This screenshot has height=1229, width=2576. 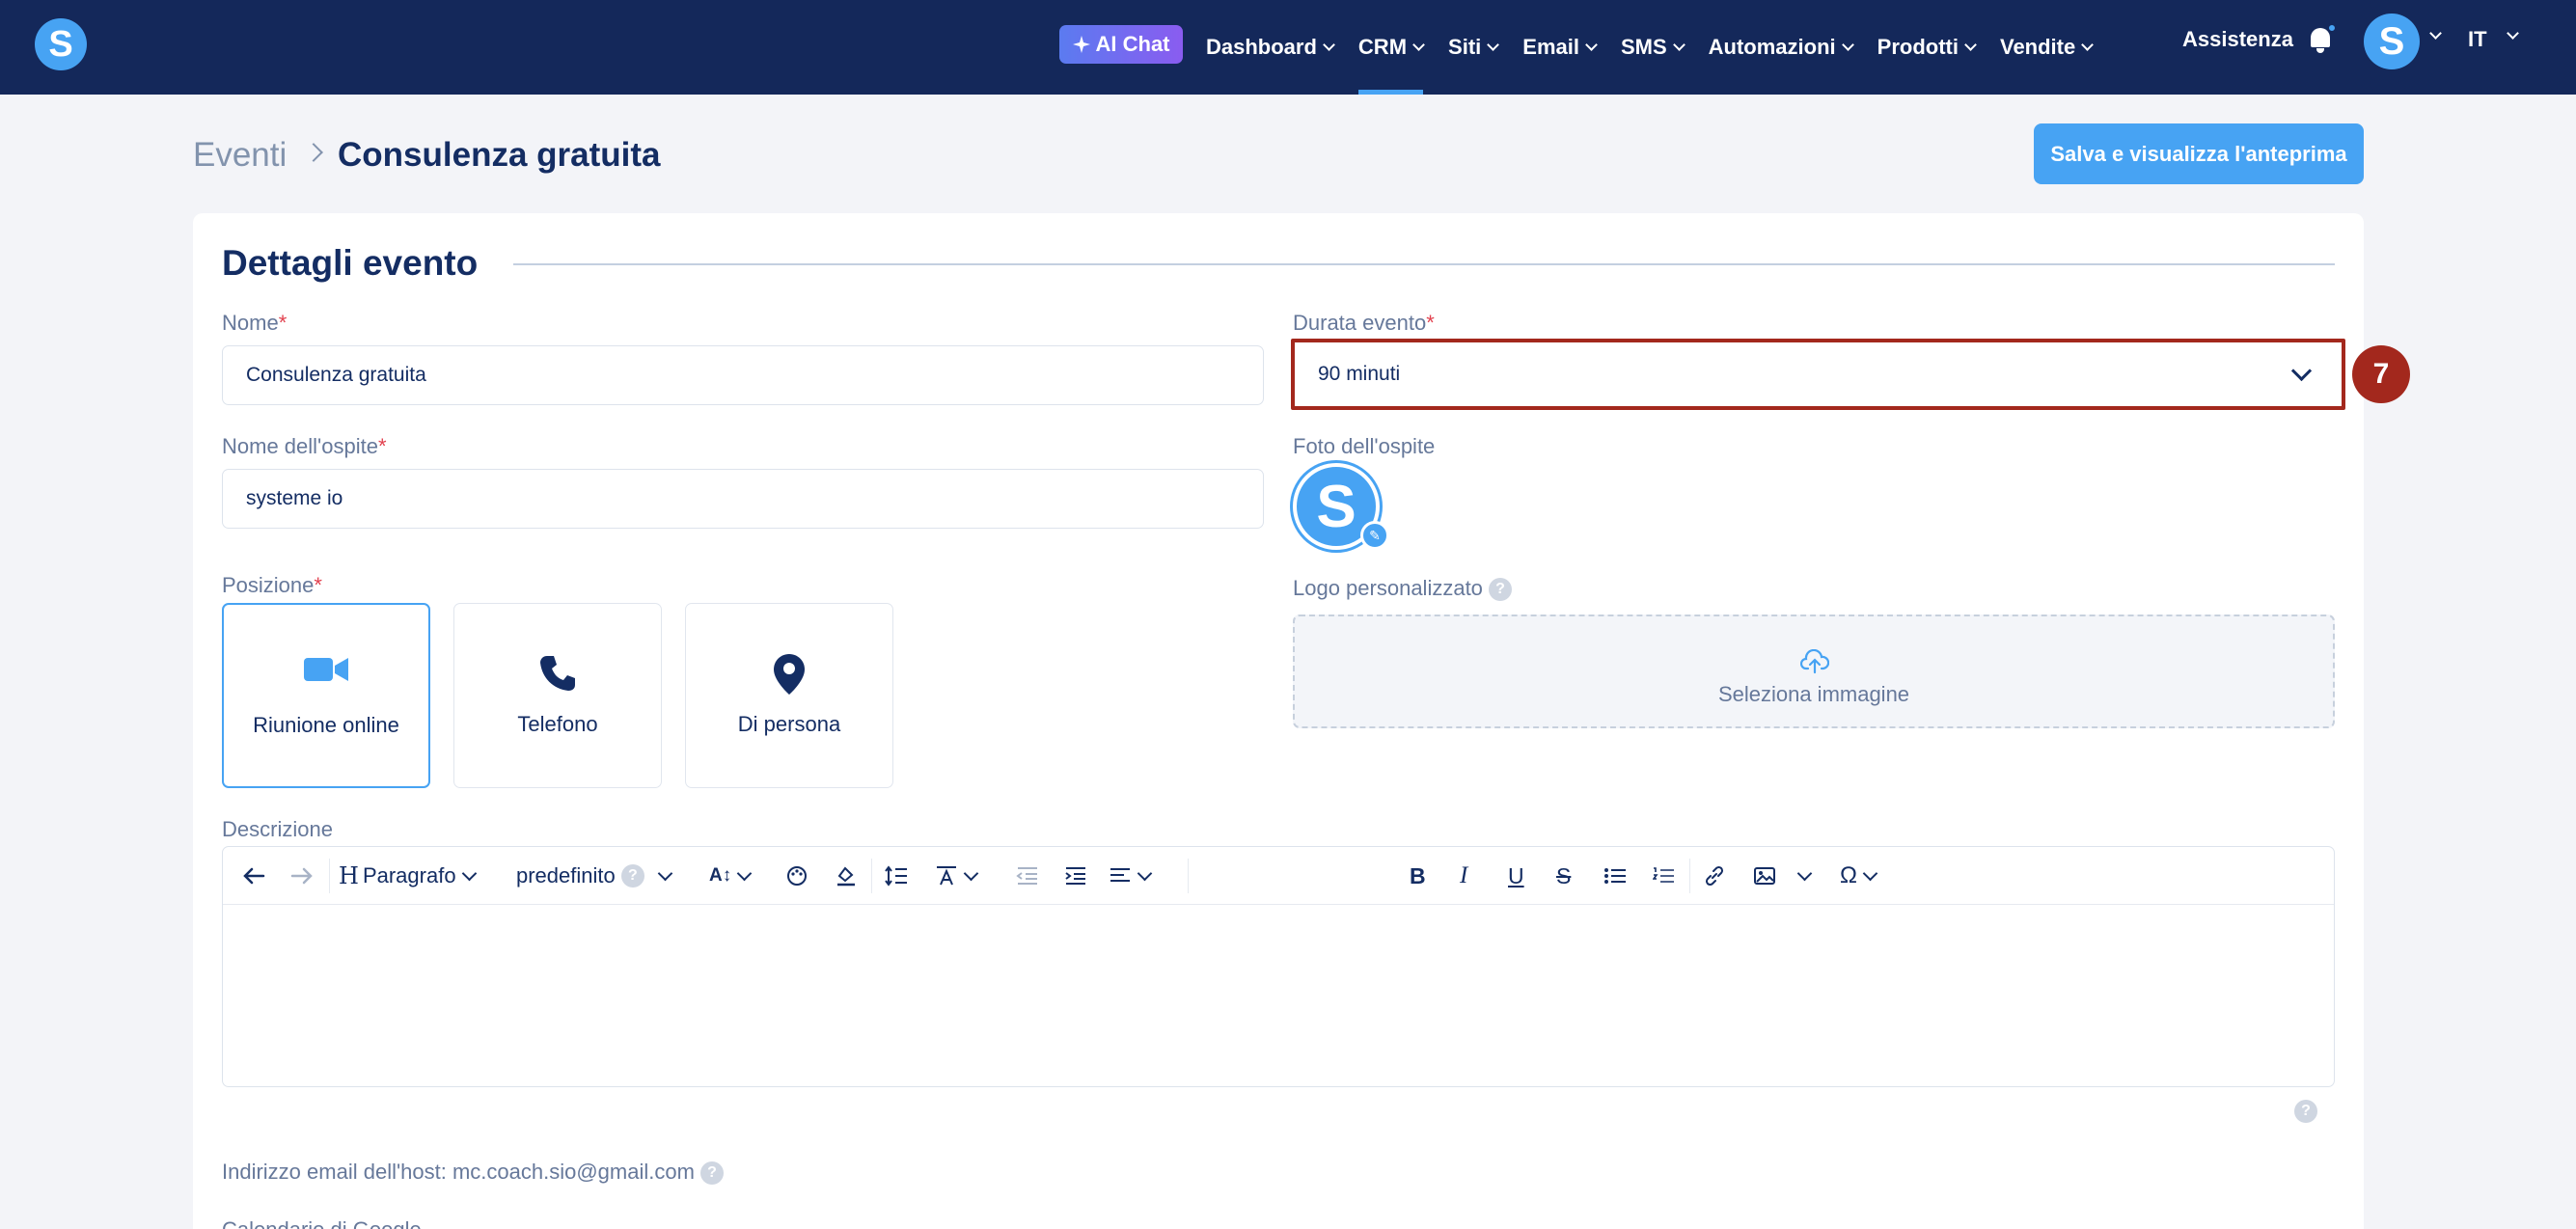 What do you see at coordinates (326, 725) in the screenshot?
I see `position-label-online: Riunione online` at bounding box center [326, 725].